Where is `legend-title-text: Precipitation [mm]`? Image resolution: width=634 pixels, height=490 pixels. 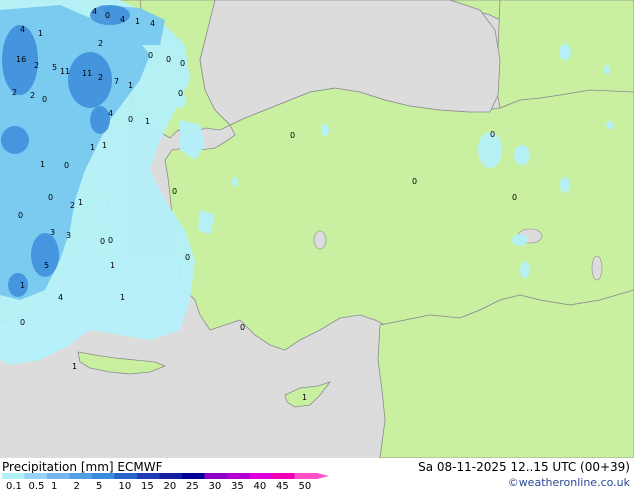 legend-title-text: Precipitation [mm] is located at coordinates (58, 467).